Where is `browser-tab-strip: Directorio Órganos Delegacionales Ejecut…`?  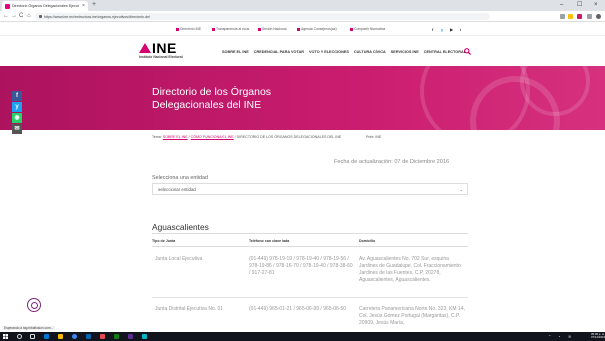 browser-tab-strip: Directorio Órganos Delegacionales Ejecut… is located at coordinates (302, 5).